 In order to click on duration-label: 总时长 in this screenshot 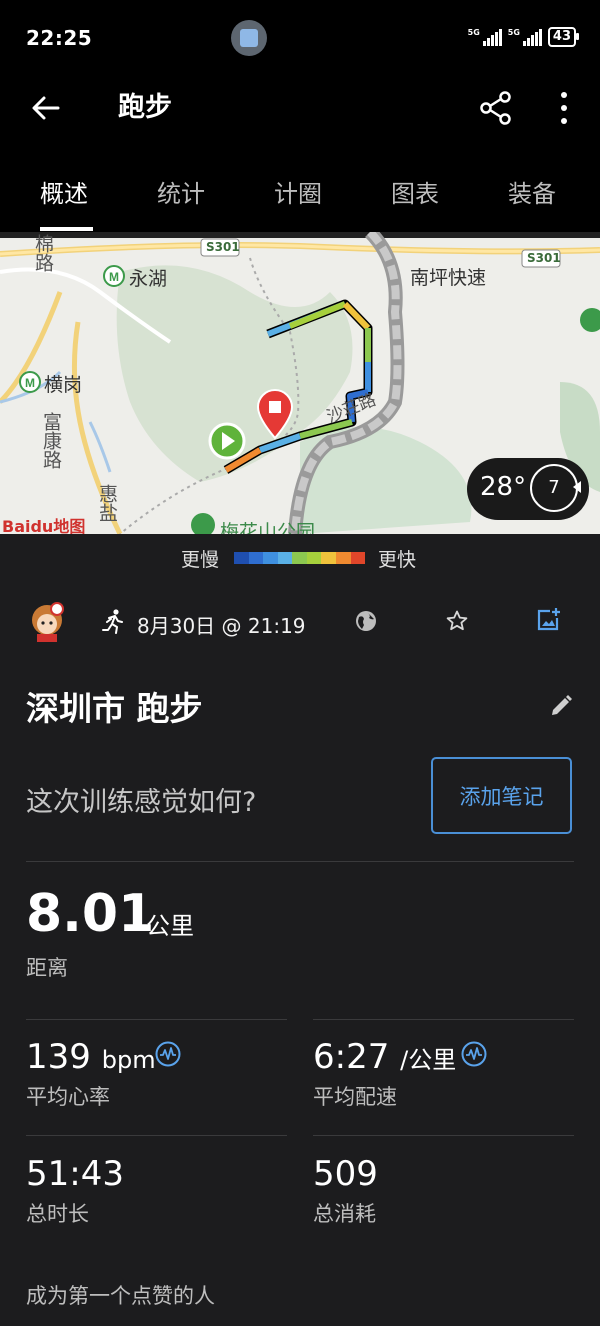, I will do `click(57, 1214)`.